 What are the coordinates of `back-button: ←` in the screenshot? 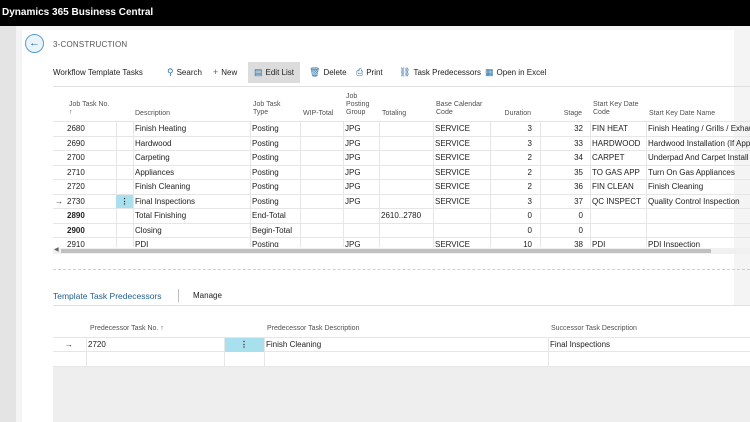 It's located at (34, 43).